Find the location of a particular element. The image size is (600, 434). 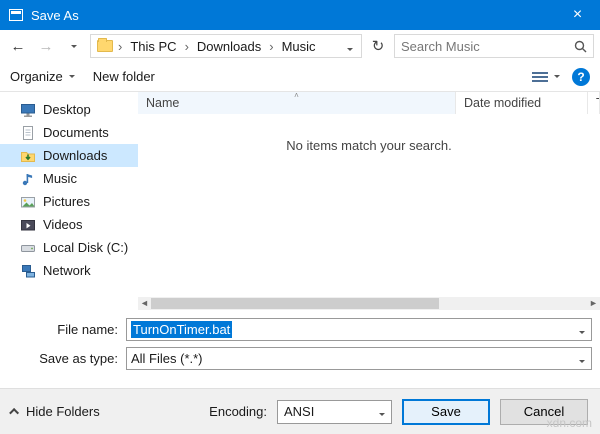

folder-icon is located at coordinates (105, 45).